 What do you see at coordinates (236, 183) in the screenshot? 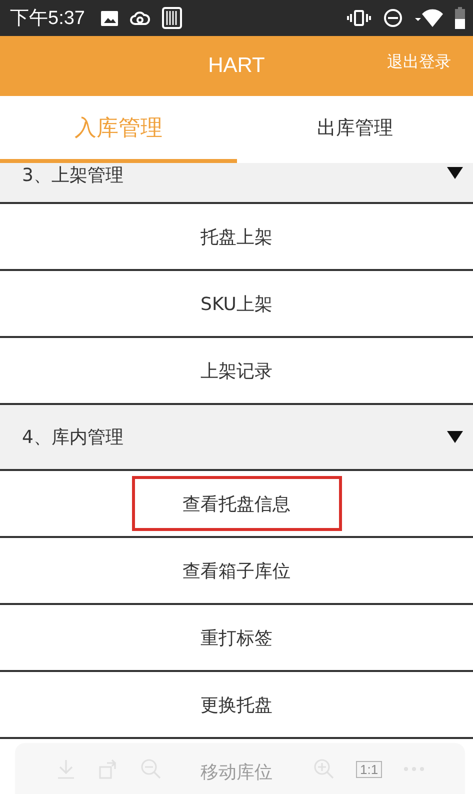
I see `section-header: 3、上架管理` at bounding box center [236, 183].